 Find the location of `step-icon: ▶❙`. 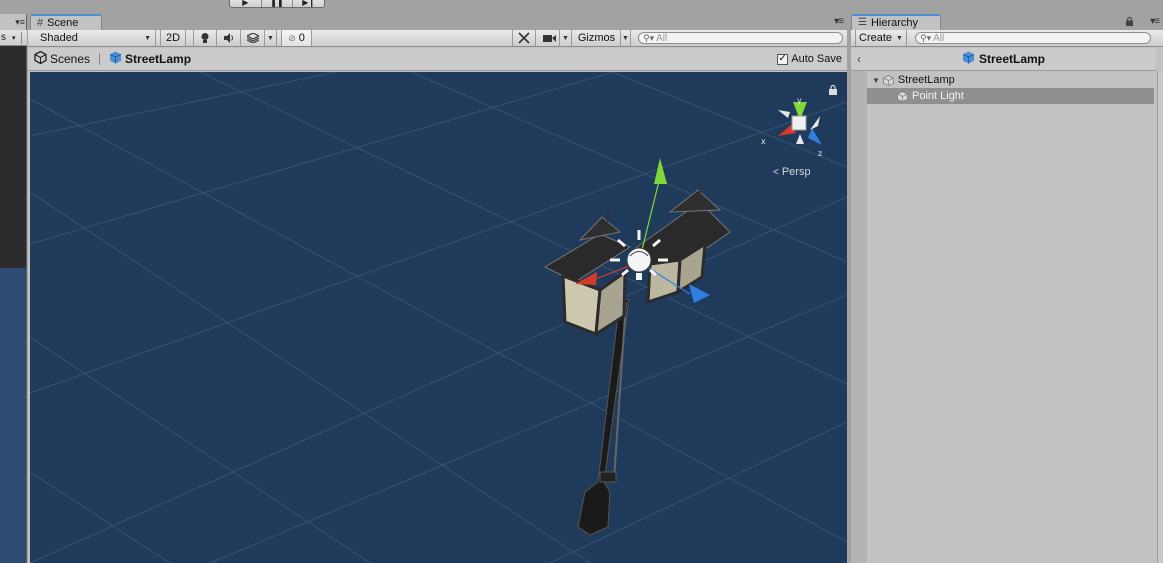

step-icon: ▶❙ is located at coordinates (309, 3).